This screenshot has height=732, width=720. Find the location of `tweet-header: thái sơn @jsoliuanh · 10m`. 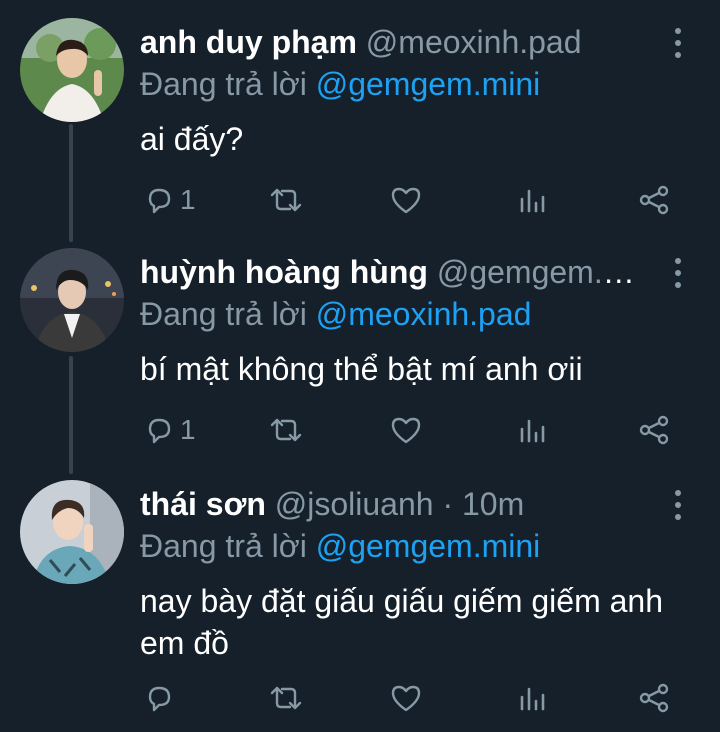

tweet-header: thái sơn @jsoliuanh · 10m is located at coordinates (400, 504).